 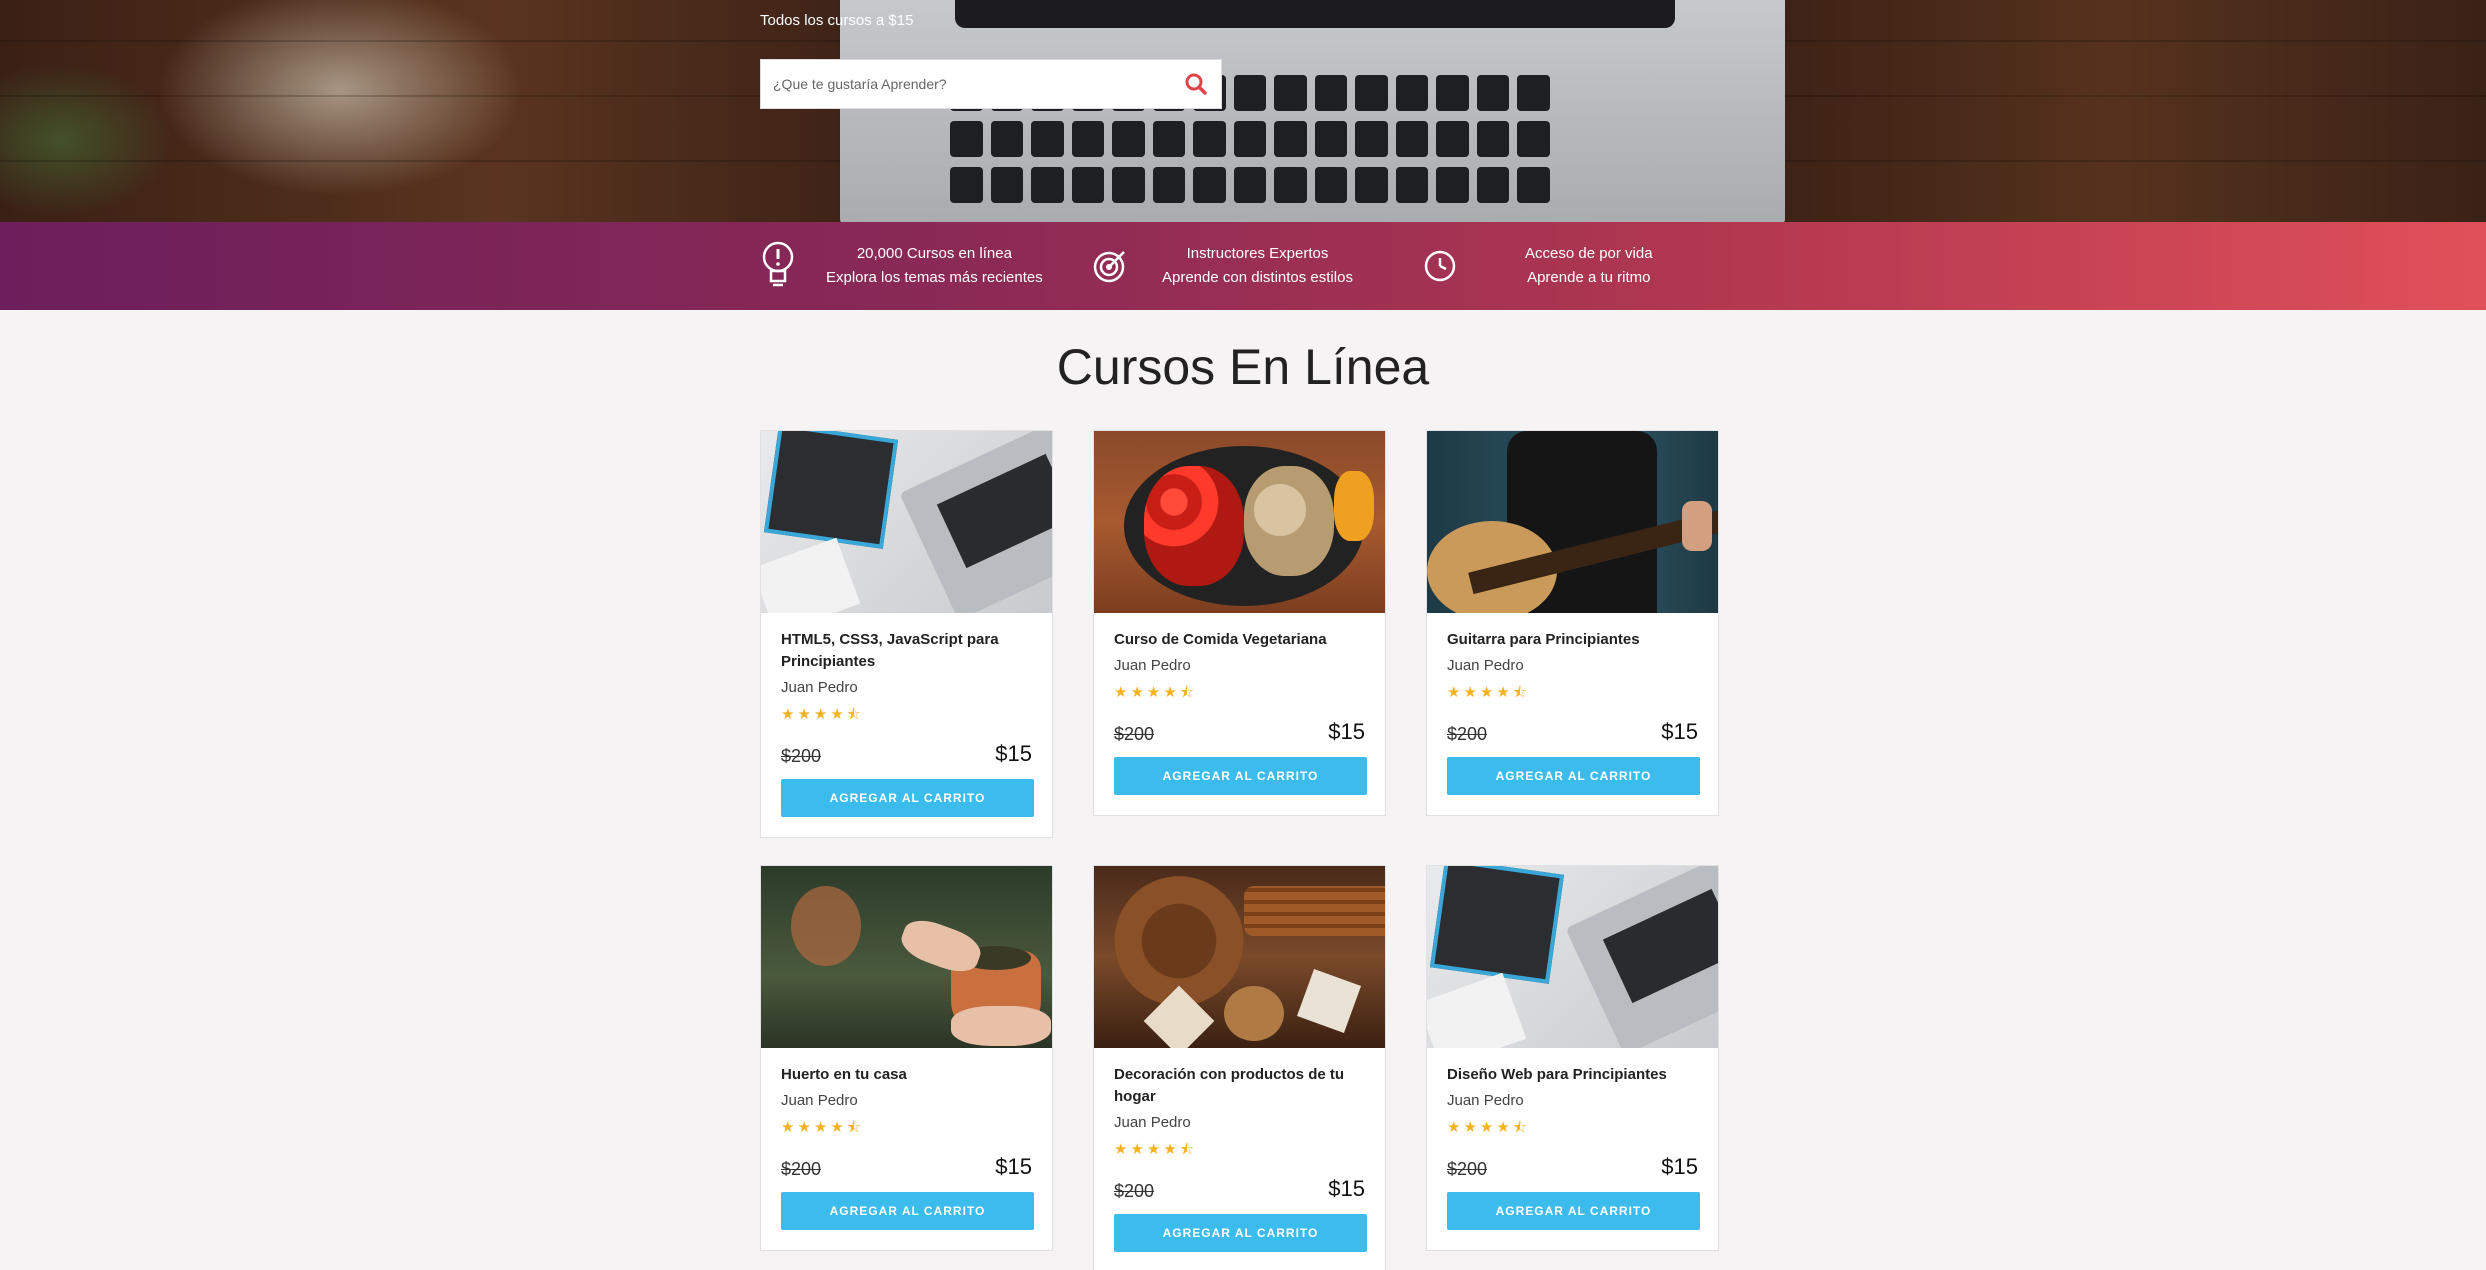 I want to click on course-title: Guitarra para Principiantes, so click(x=1572, y=640).